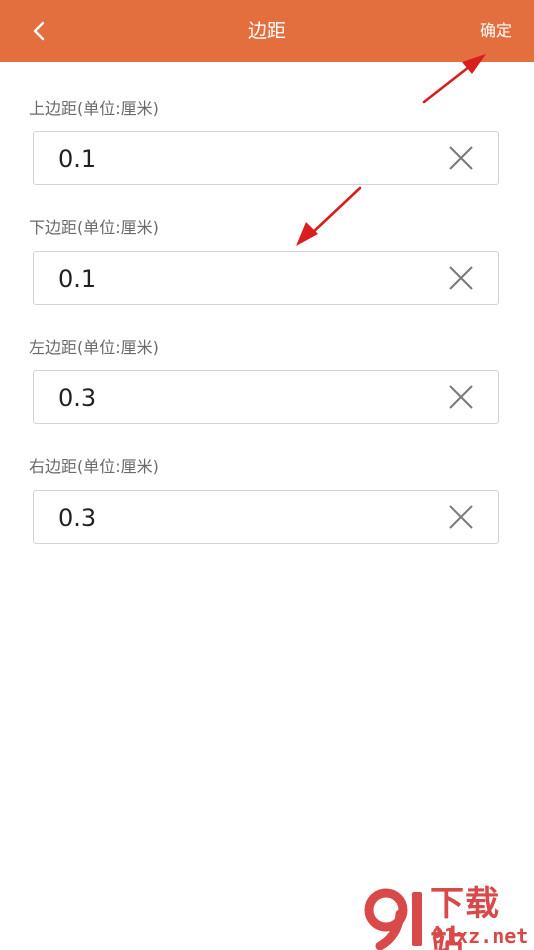  I want to click on confirm-button: 确定, so click(496, 31).